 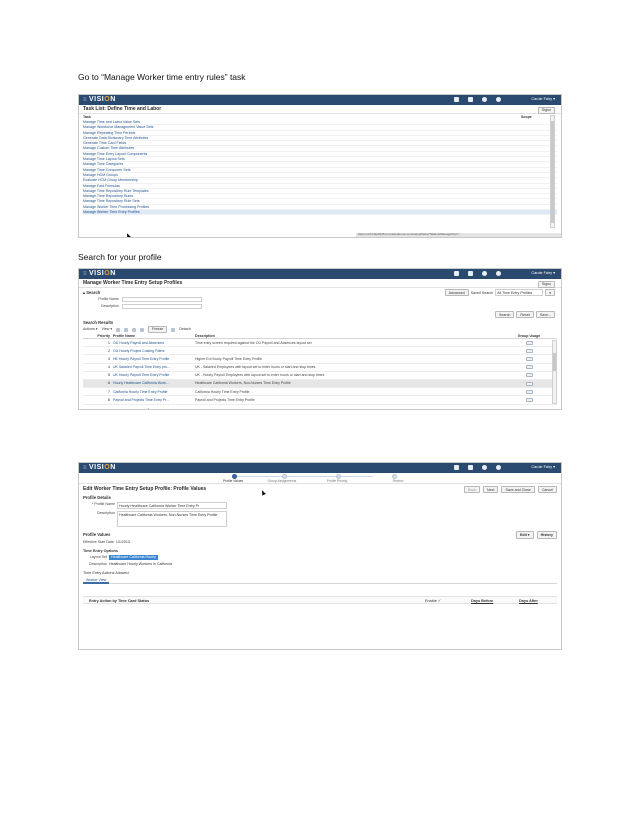 I want to click on tab-worker-view: Worker View, so click(x=96, y=581).